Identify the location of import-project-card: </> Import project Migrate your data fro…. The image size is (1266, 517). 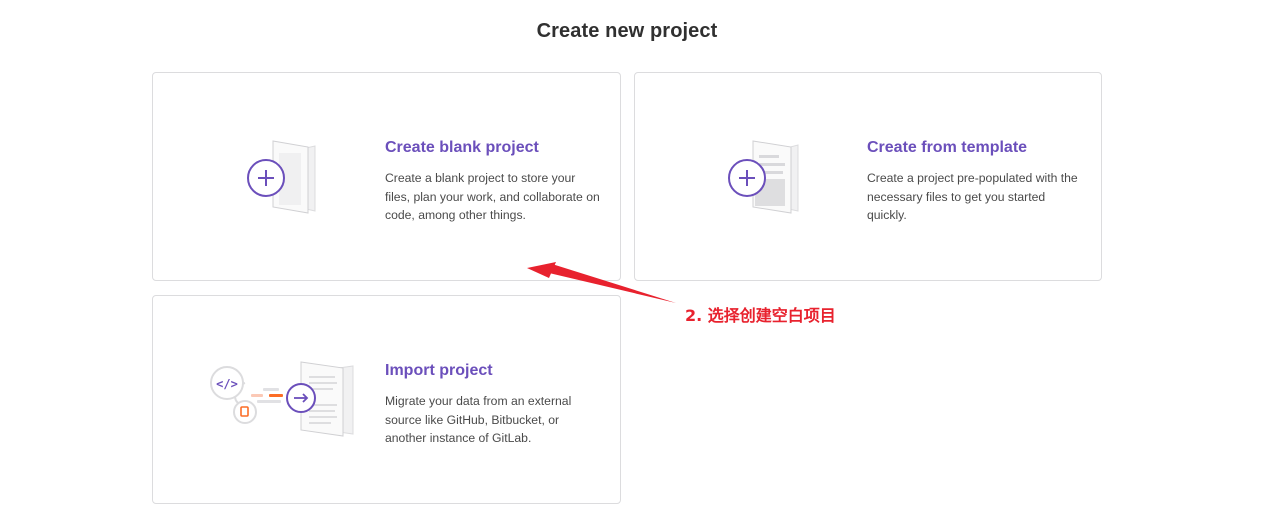
(386, 399).